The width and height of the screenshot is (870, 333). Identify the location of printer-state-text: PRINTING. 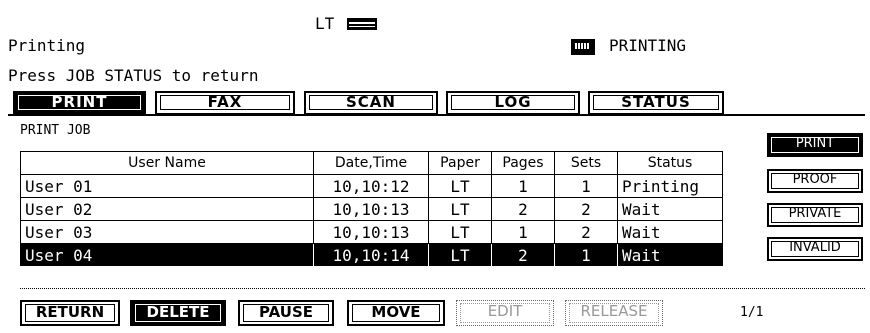
(648, 45).